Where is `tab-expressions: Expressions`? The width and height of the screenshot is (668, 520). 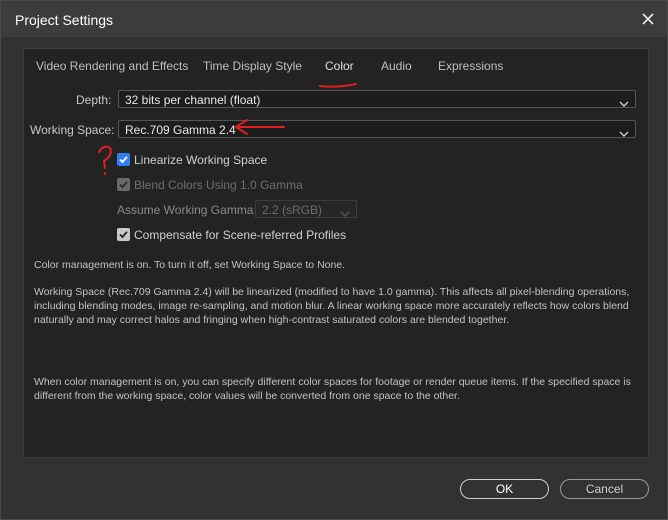 tab-expressions: Expressions is located at coordinates (470, 66).